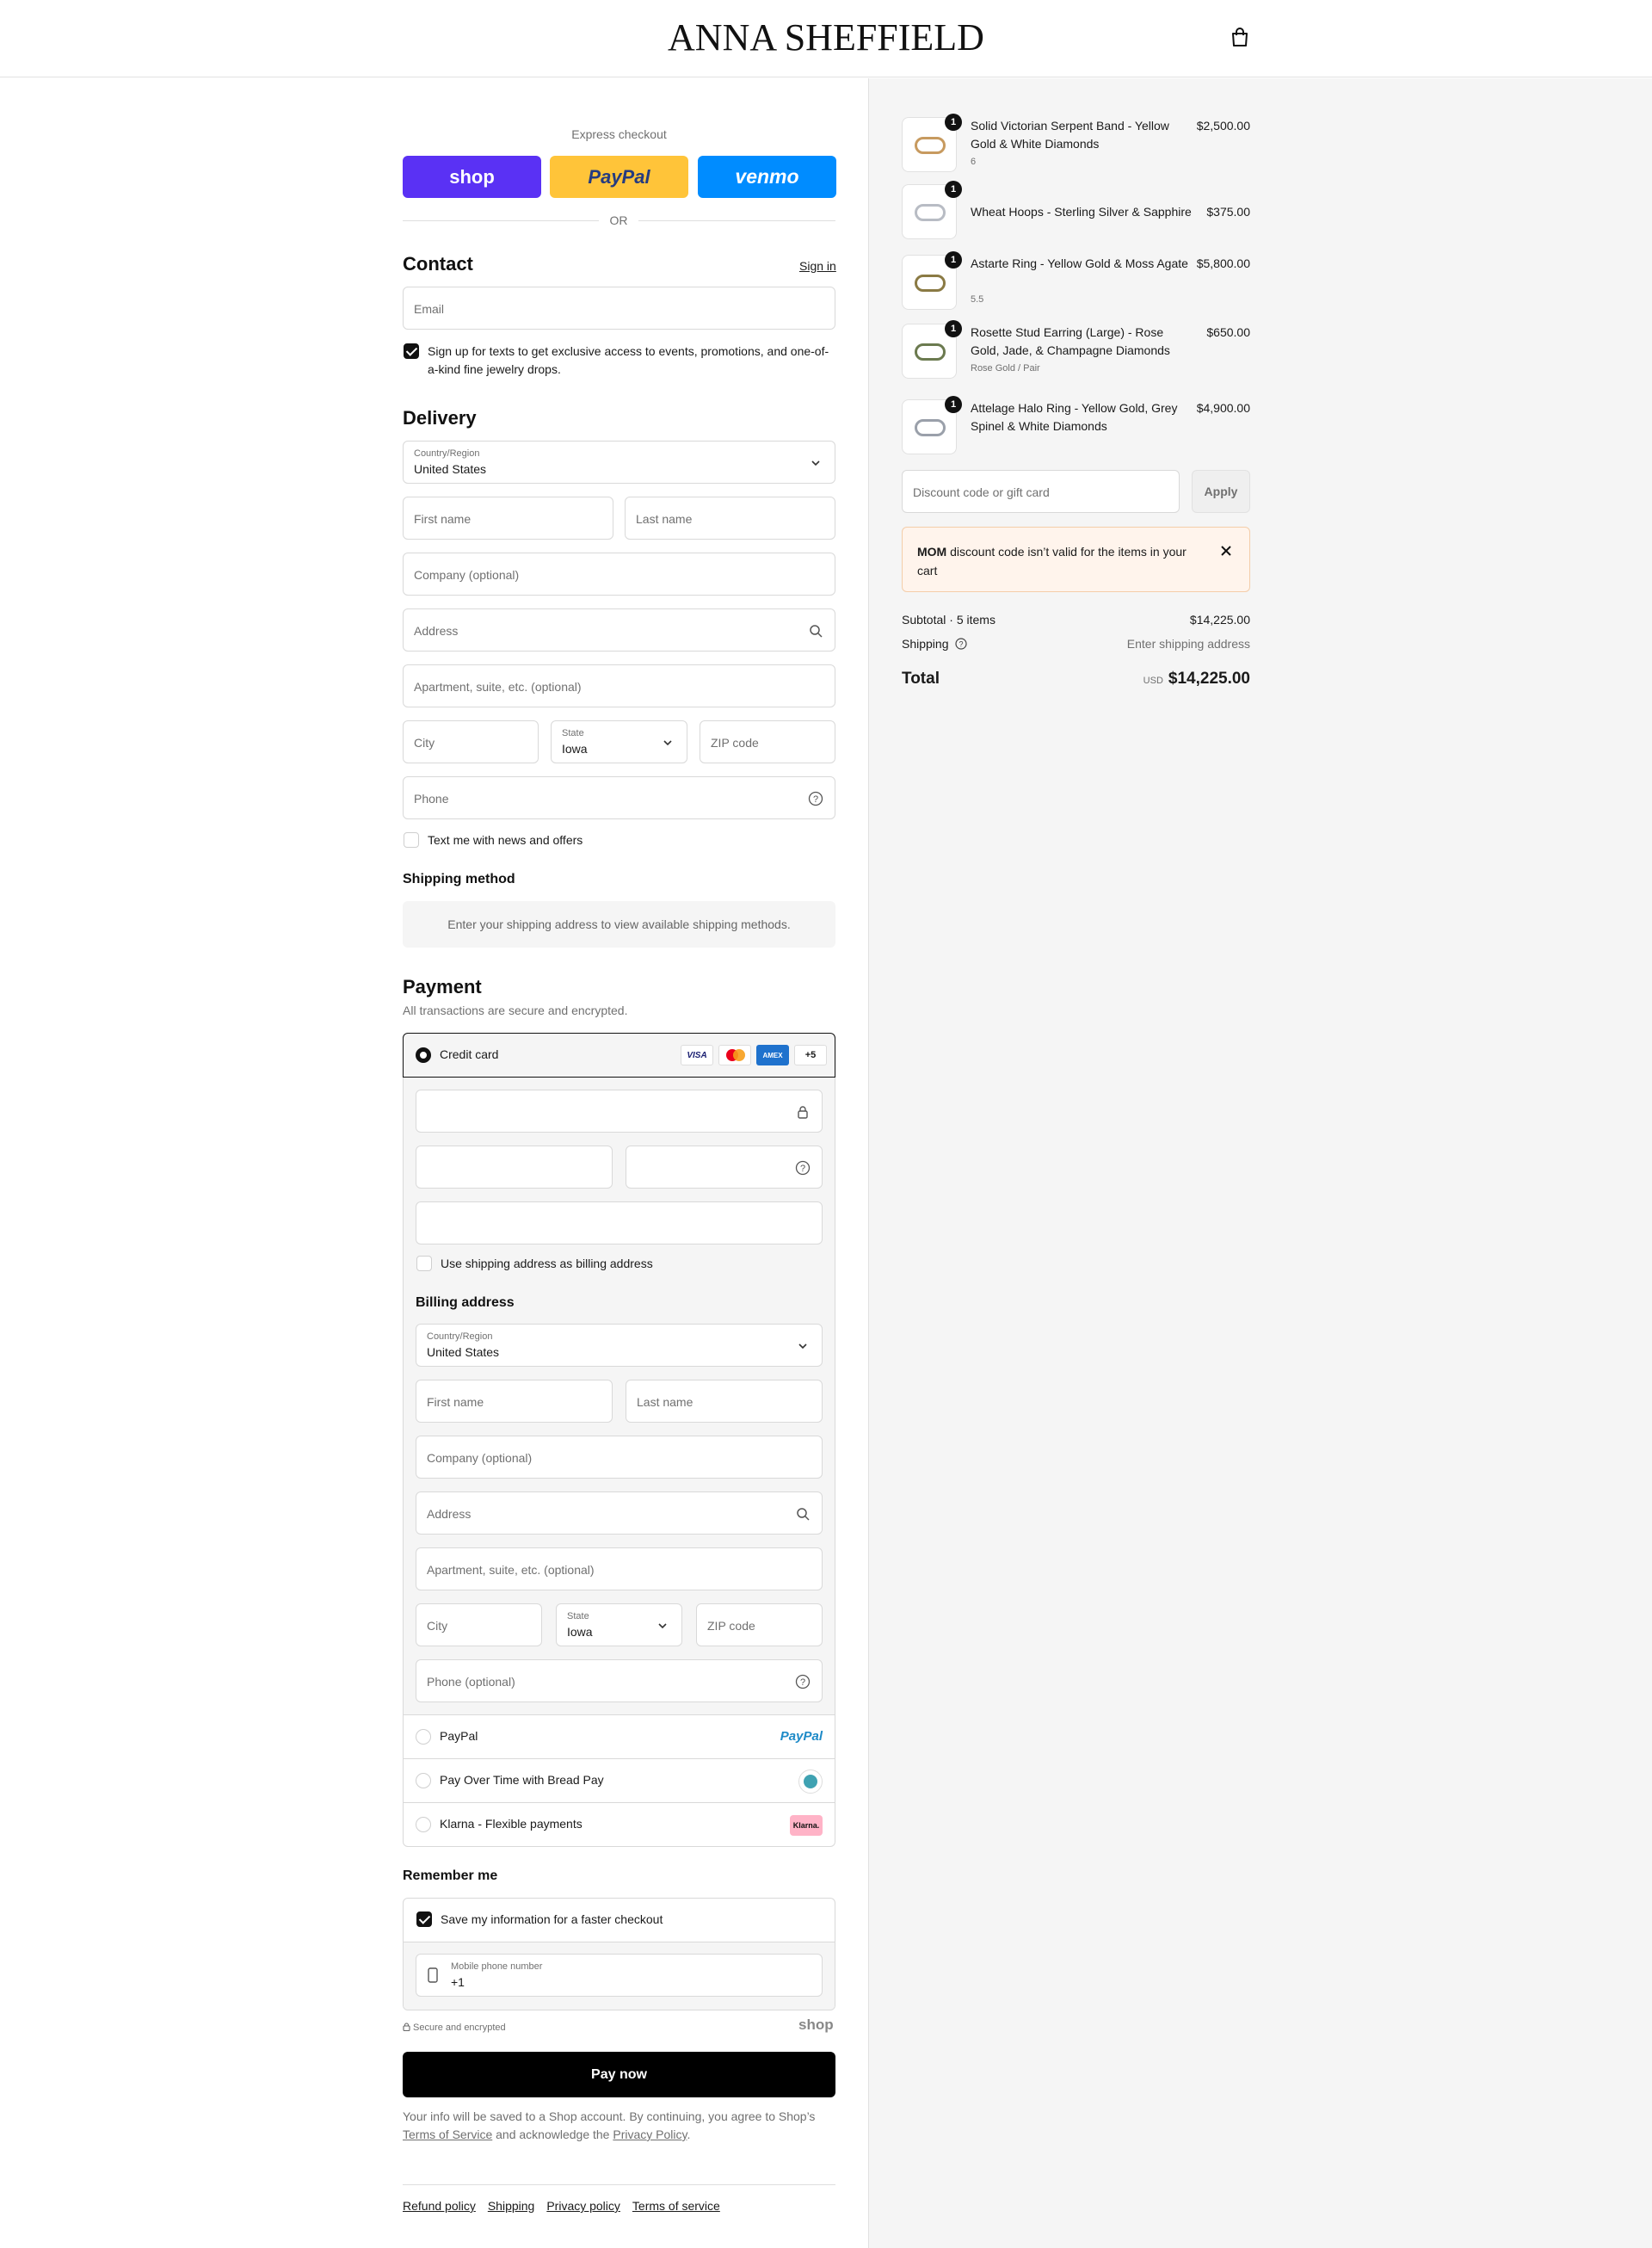 Image resolution: width=1652 pixels, height=2248 pixels. What do you see at coordinates (650, 2135) in the screenshot?
I see `privacy-policy-link: Privacy Policy` at bounding box center [650, 2135].